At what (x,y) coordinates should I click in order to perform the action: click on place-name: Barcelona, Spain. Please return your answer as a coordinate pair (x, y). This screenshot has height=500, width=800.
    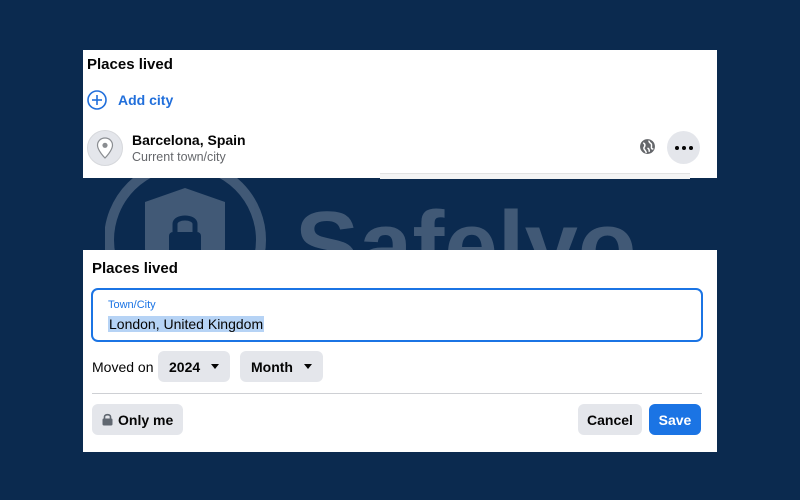
    Looking at the image, I should click on (189, 140).